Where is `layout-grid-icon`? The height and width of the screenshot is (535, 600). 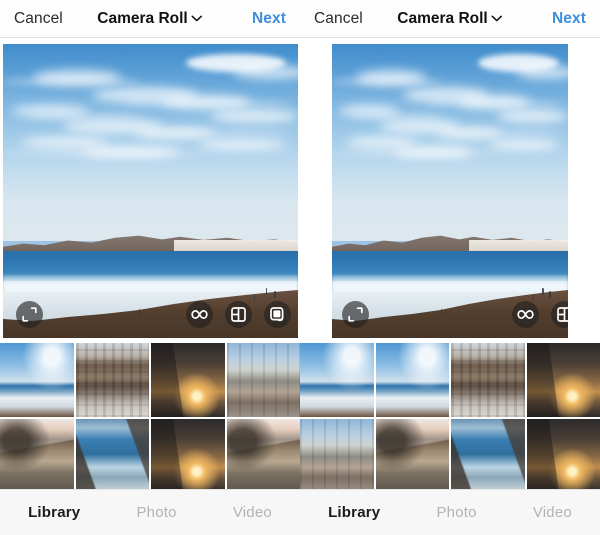
layout-grid-icon is located at coordinates (238, 314).